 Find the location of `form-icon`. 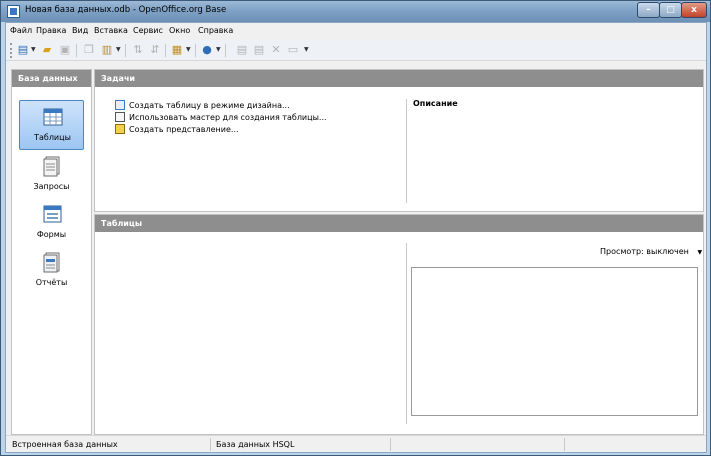

form-icon is located at coordinates (52, 214).